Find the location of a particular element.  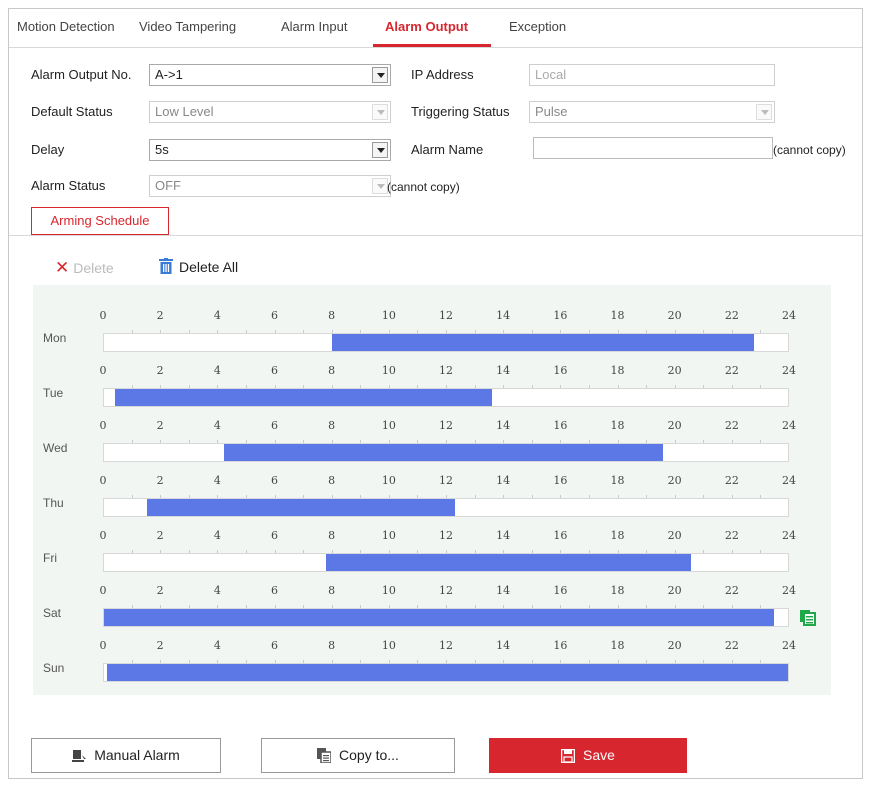

day-label: Tue is located at coordinates (53, 393).